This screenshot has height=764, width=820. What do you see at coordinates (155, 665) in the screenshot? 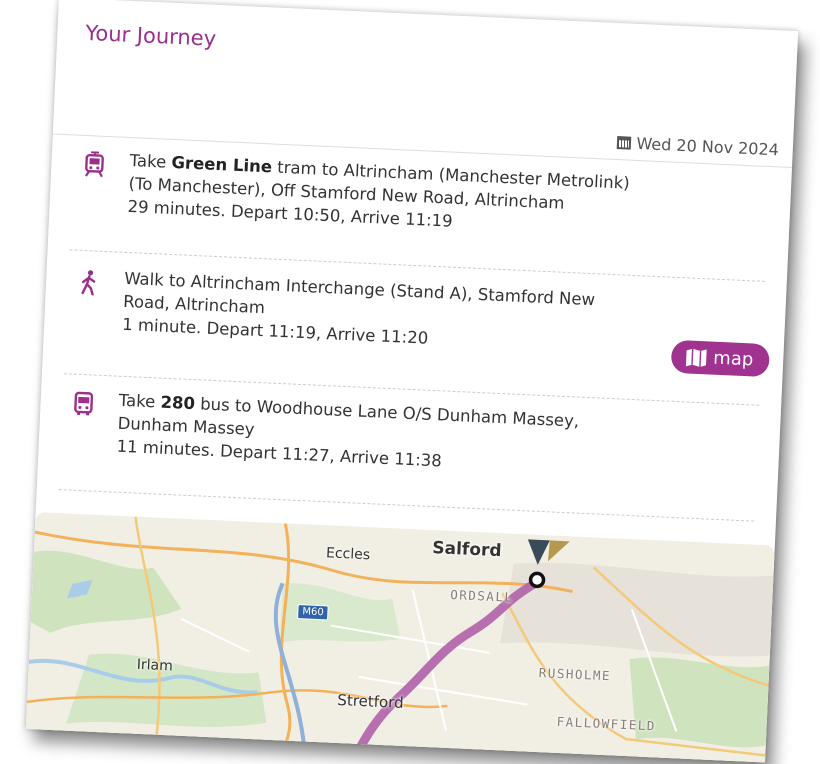
I see `map-label-irlam: Irlam` at bounding box center [155, 665].